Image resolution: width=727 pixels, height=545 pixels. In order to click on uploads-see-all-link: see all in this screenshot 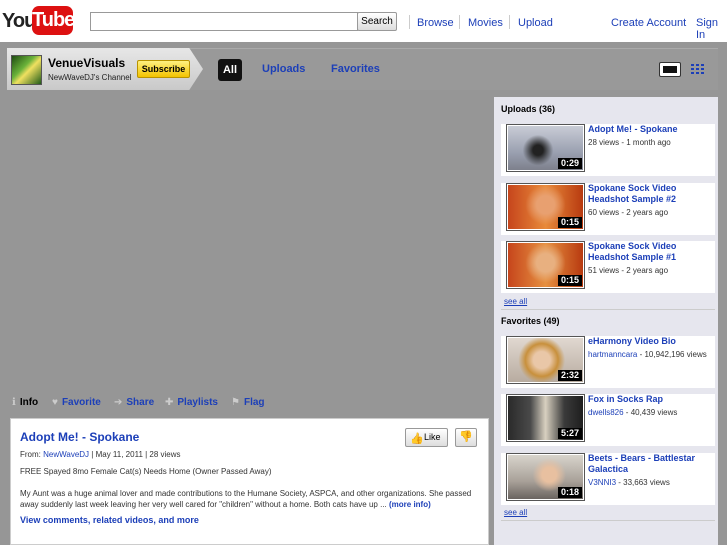, I will do `click(515, 301)`.